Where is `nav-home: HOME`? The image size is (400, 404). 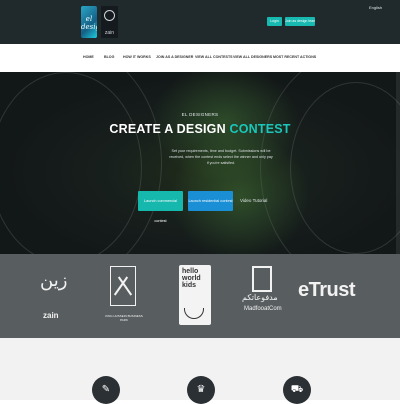
nav-home: HOME is located at coordinates (88, 57).